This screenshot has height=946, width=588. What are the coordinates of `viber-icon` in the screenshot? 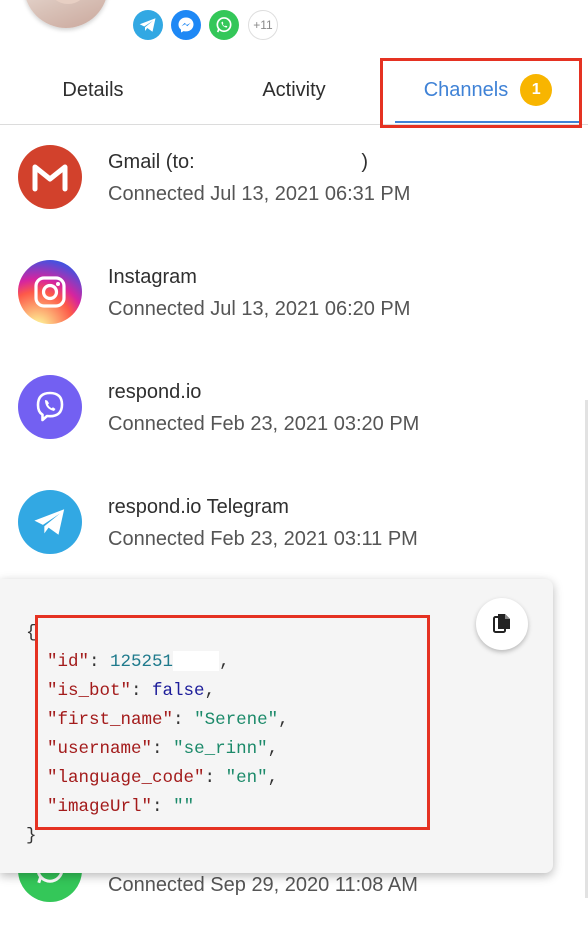 It's located at (50, 407).